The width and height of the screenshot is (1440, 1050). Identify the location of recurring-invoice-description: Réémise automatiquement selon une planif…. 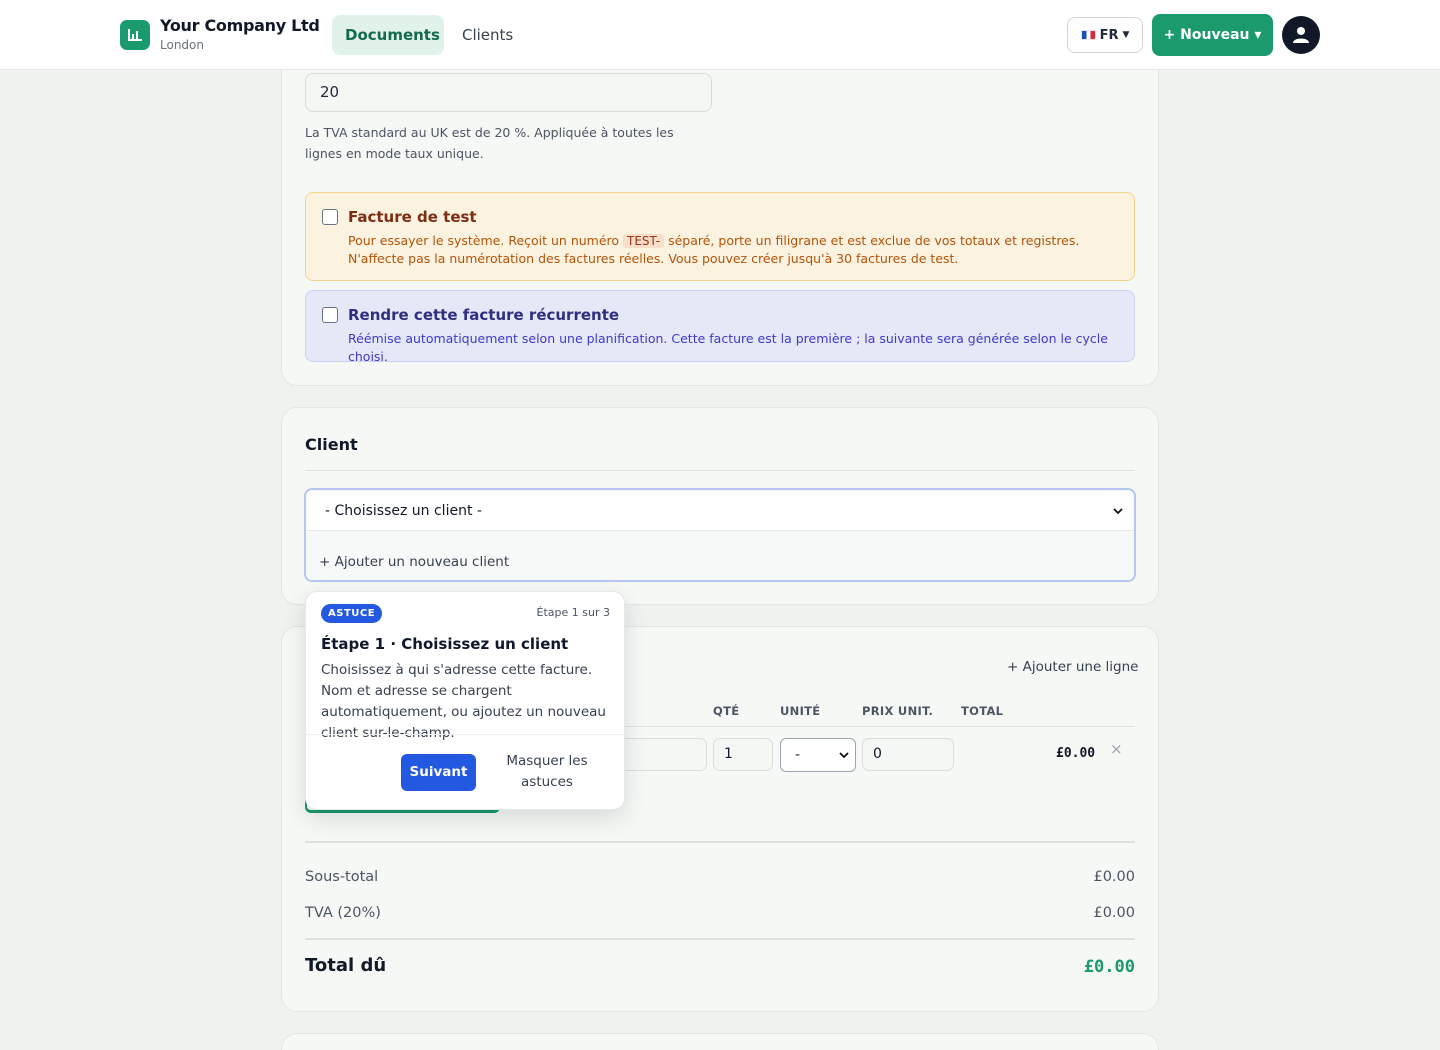
(728, 347).